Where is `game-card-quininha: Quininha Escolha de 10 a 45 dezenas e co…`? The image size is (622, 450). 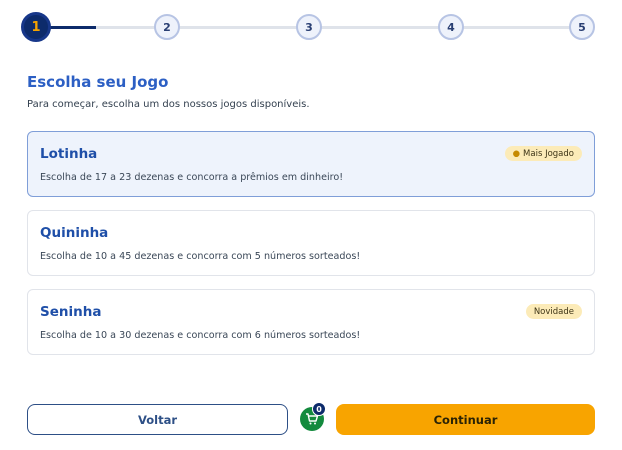 game-card-quininha: Quininha Escolha de 10 a 45 dezenas e co… is located at coordinates (311, 243).